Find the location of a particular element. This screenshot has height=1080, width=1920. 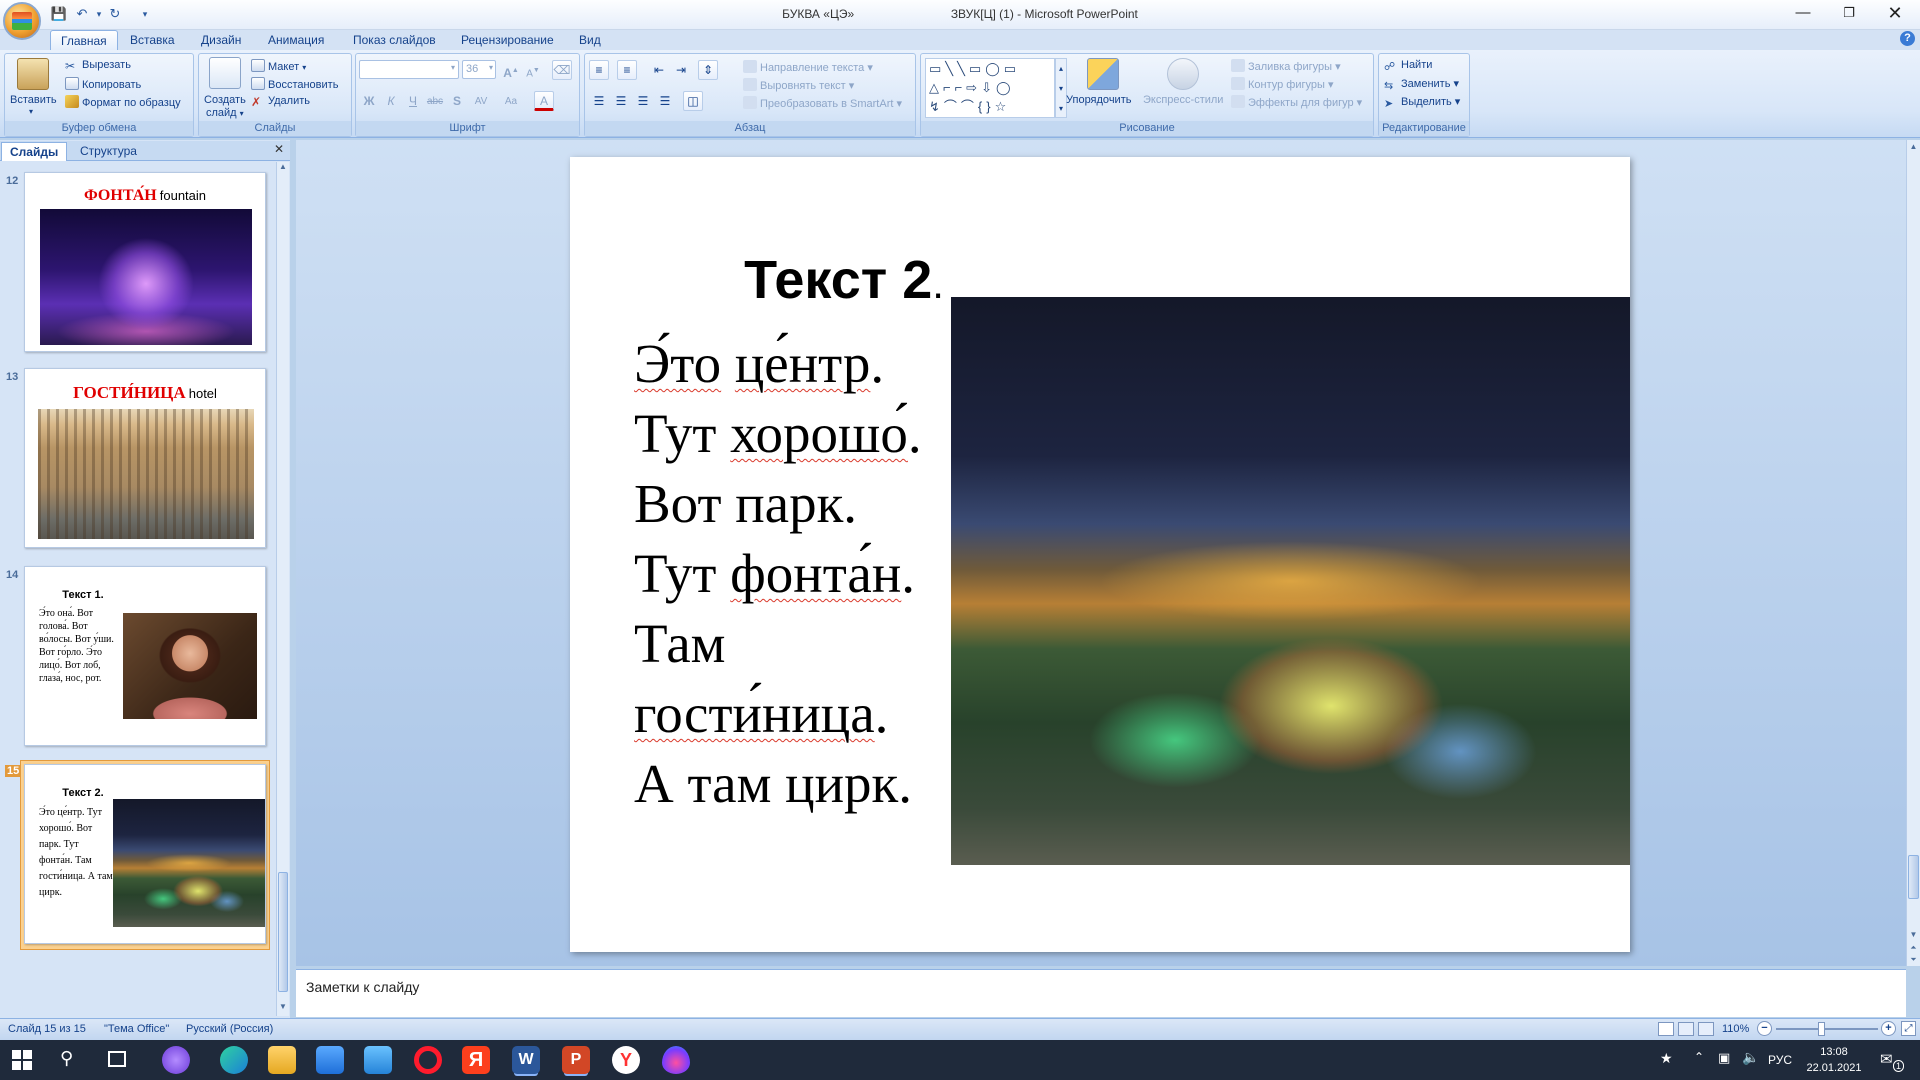

reset-button: Восстановить is located at coordinates (294, 84).